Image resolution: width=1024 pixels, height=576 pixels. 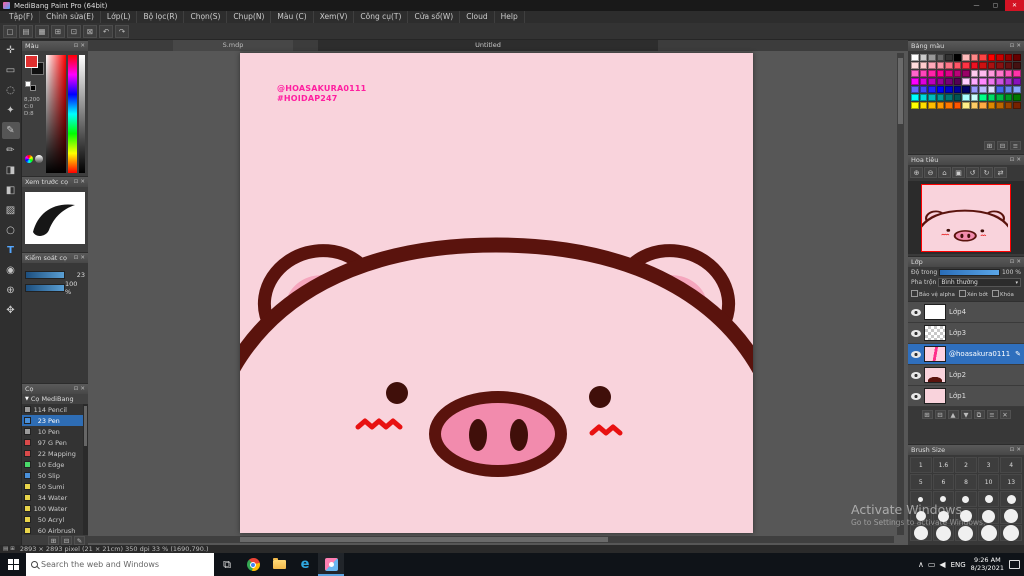 I want to click on ruler-toggle-icon: ⊠, so click(x=90, y=31).